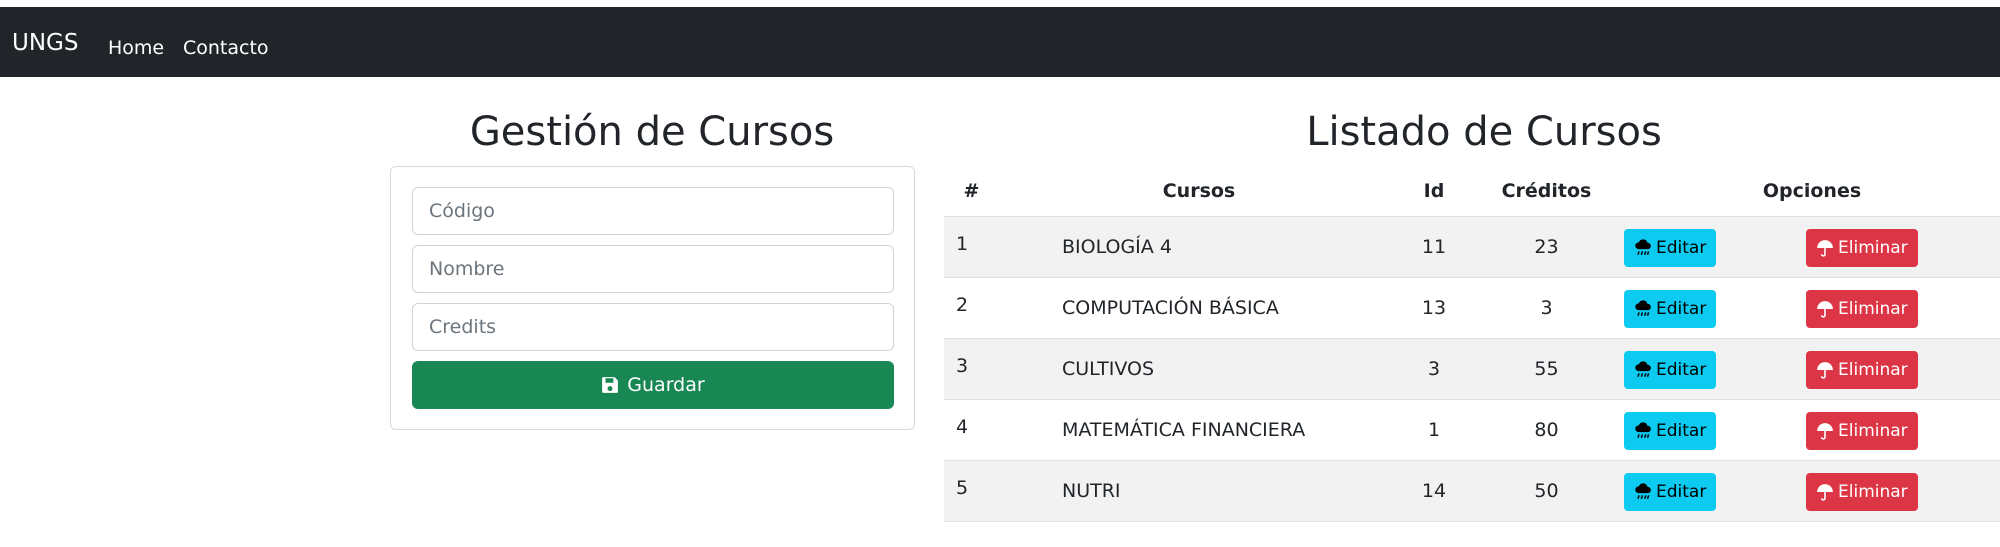  Describe the element at coordinates (1546, 430) in the screenshot. I see `row-credits: 80` at that location.